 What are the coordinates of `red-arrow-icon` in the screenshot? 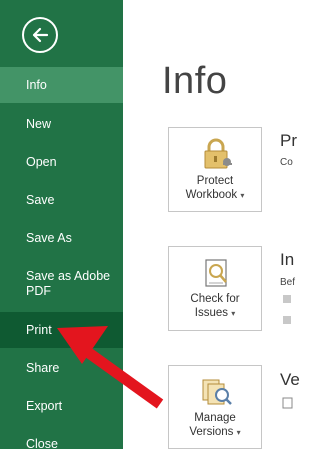 It's located at (110, 367).